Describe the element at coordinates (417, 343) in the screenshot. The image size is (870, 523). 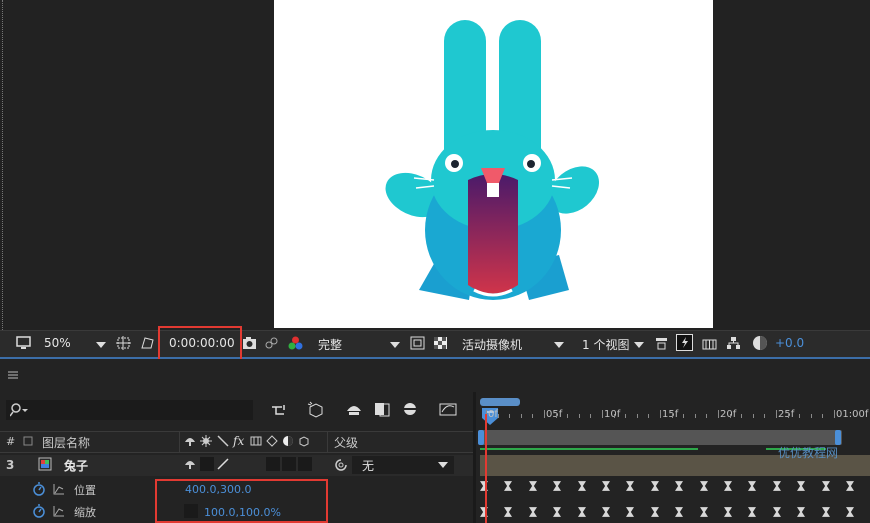
I see `region-of-interest-icon` at that location.